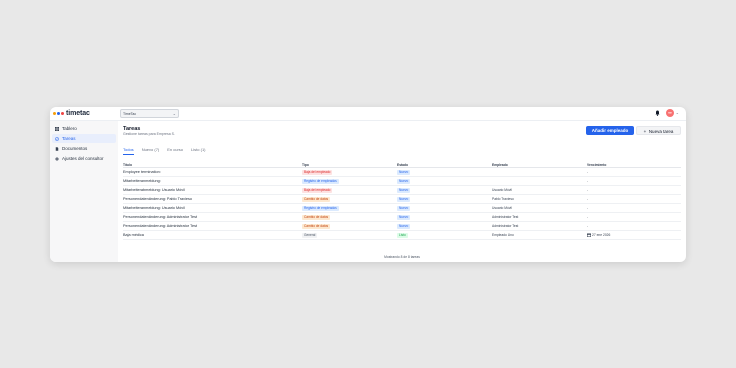  Describe the element at coordinates (198, 151) in the screenshot. I see `tab-listo: Listo (1)` at that location.